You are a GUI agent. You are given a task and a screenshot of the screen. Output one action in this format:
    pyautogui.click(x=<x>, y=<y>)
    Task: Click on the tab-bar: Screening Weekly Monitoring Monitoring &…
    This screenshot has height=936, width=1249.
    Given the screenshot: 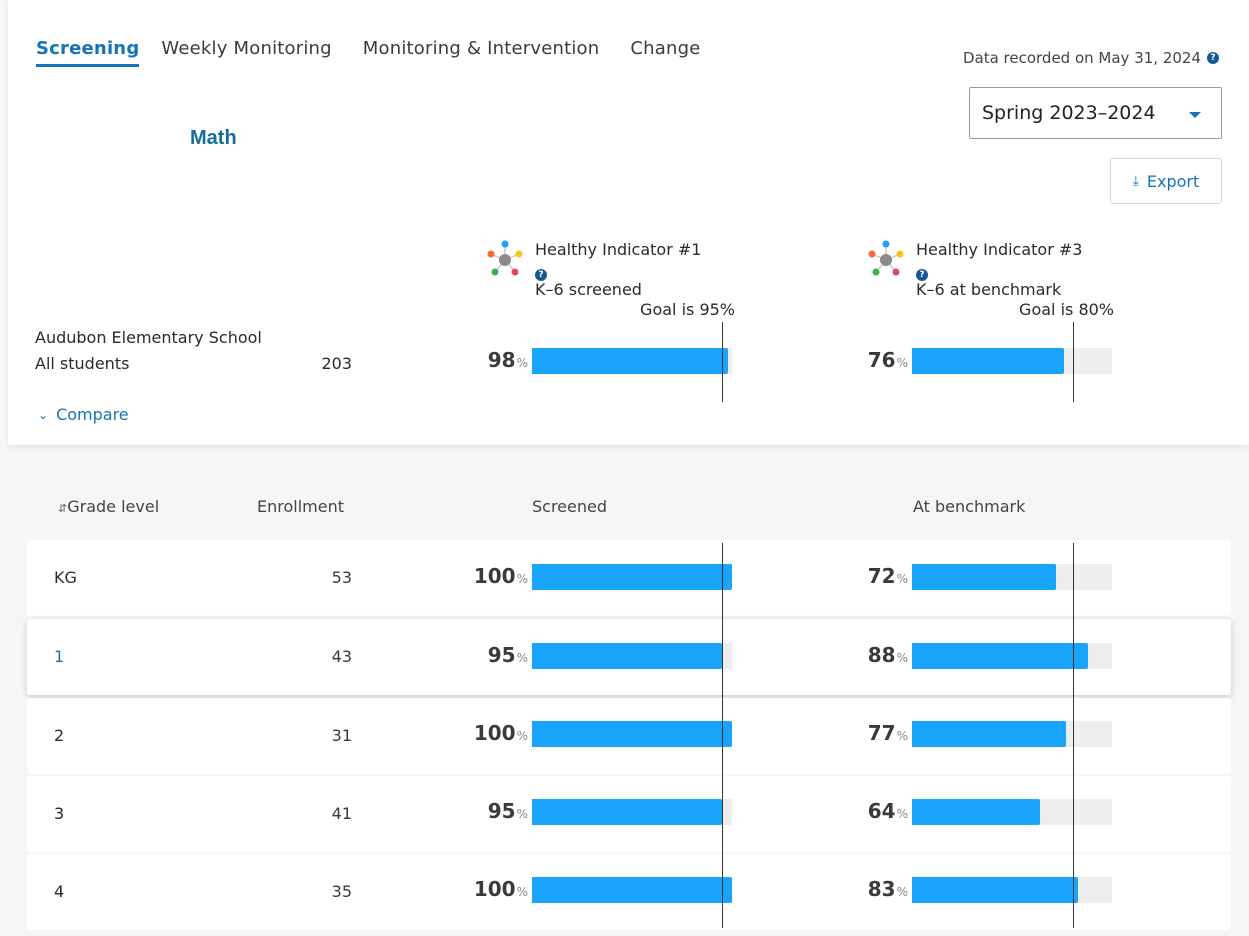 What is the action you would take?
    pyautogui.click(x=384, y=52)
    